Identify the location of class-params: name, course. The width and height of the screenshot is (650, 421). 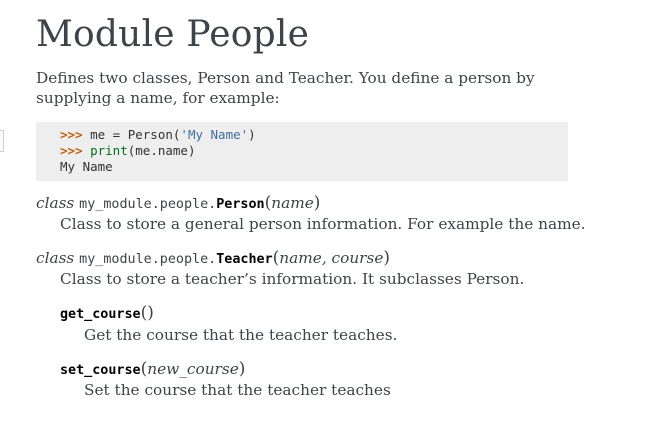
(331, 258).